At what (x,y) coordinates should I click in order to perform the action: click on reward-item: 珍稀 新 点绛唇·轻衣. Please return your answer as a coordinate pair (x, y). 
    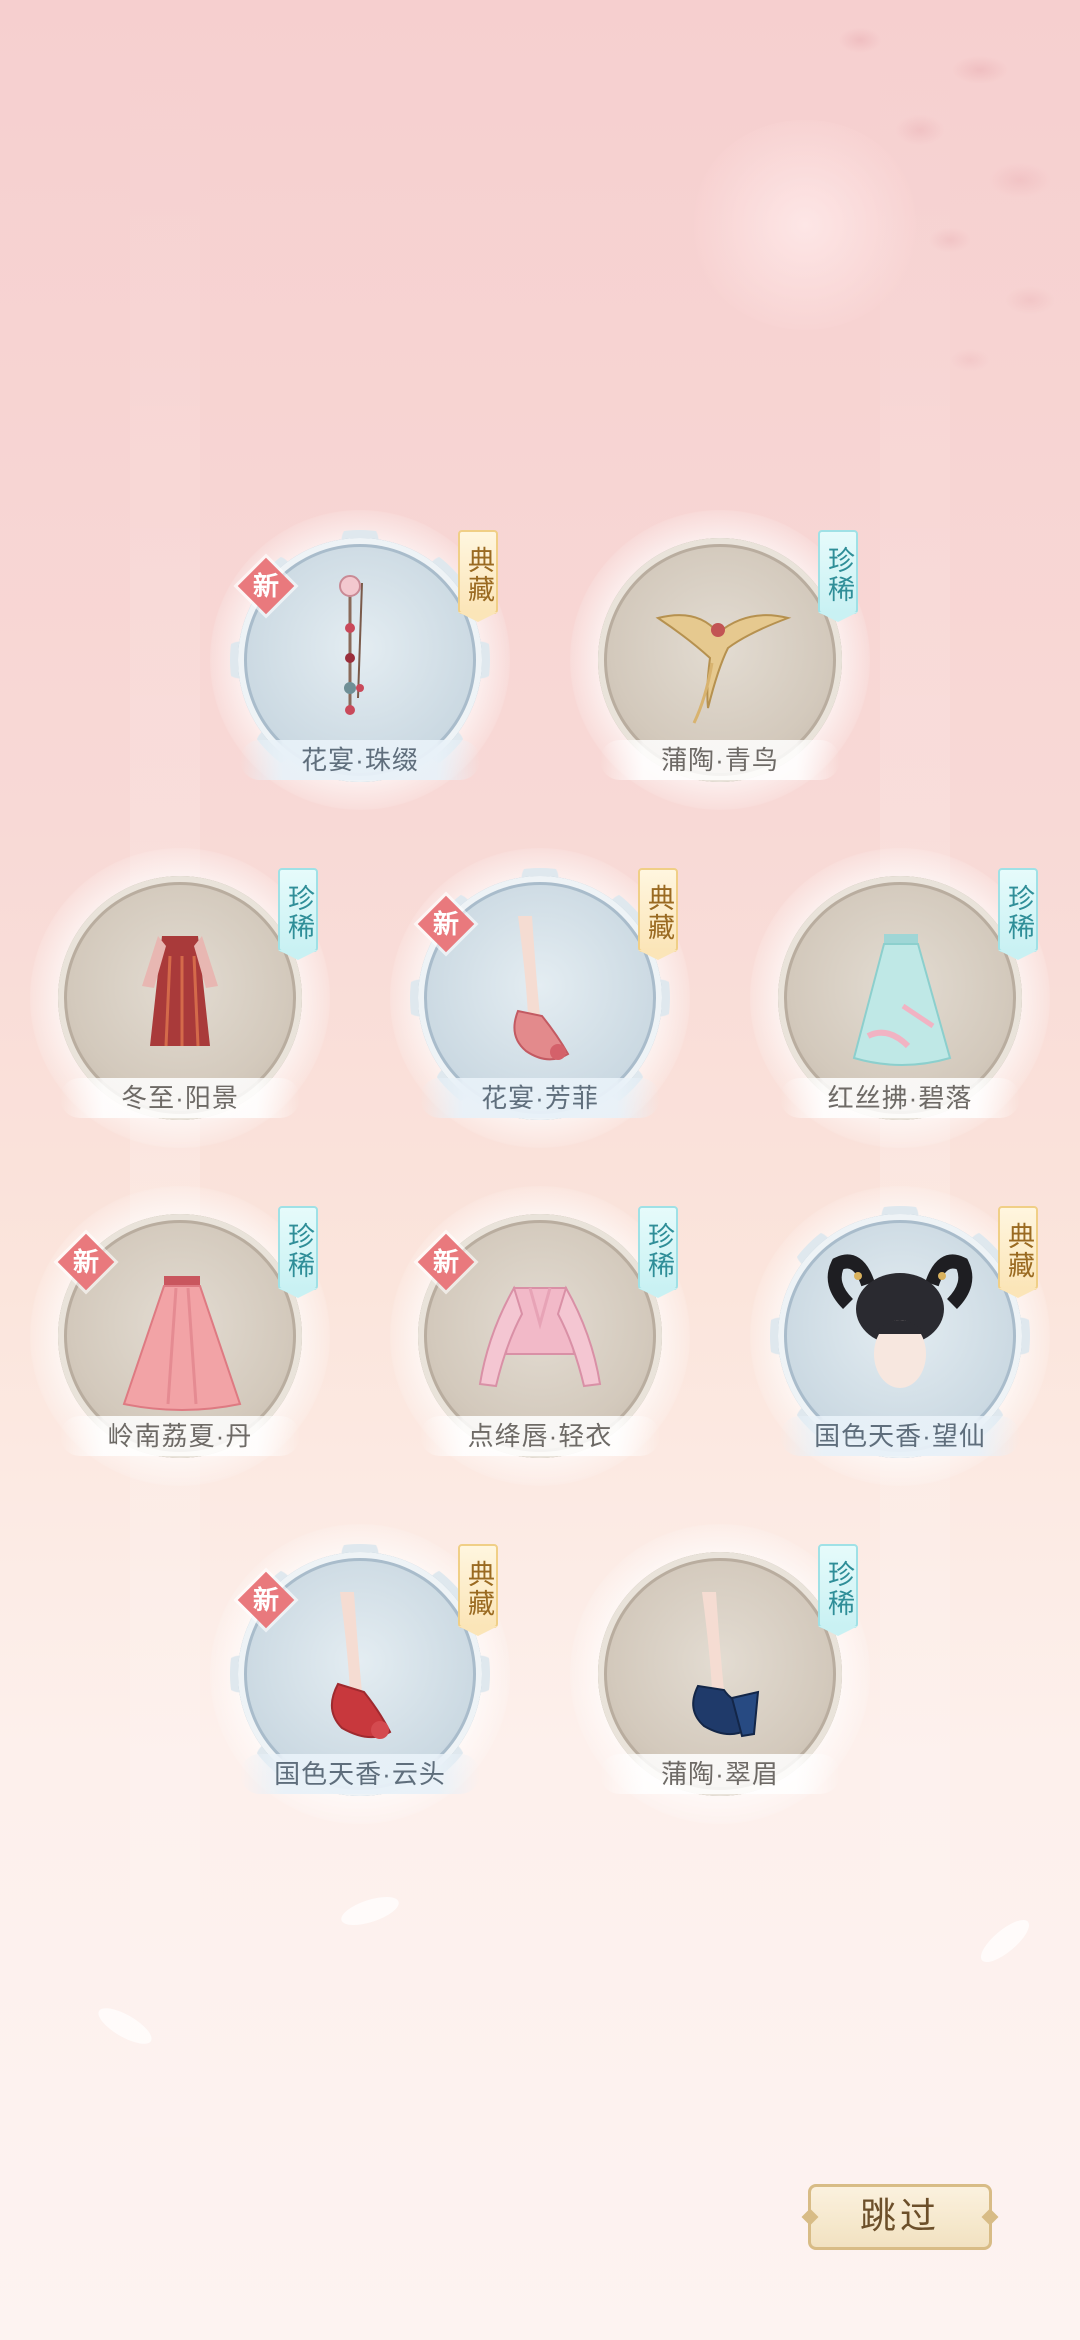
    Looking at the image, I should click on (540, 1336).